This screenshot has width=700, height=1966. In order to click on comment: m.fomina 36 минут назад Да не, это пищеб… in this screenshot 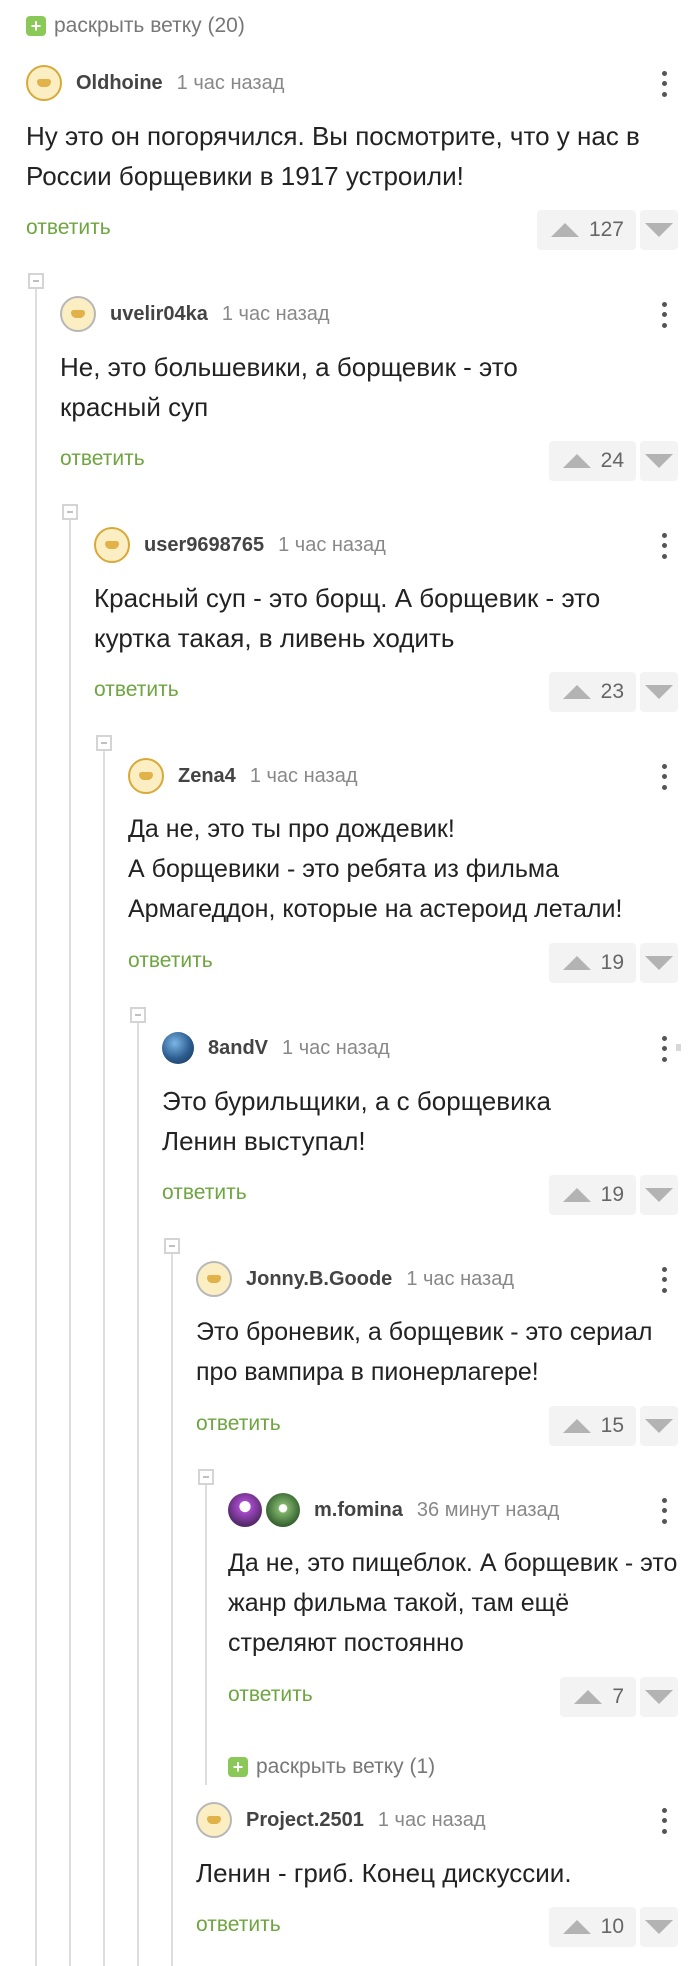, I will do `click(453, 1602)`.